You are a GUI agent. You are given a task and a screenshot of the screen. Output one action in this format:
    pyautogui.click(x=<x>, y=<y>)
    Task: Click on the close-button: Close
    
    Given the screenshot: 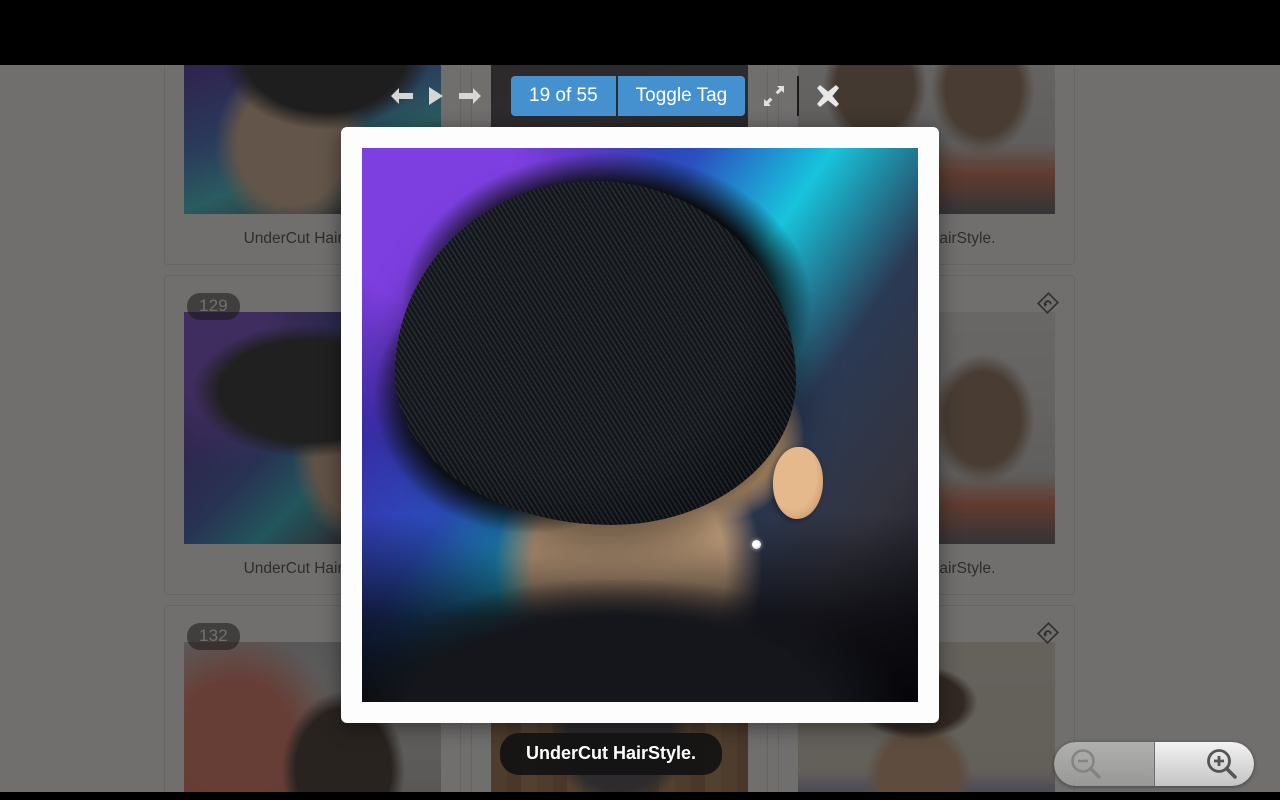 What is the action you would take?
    pyautogui.click(x=828, y=96)
    